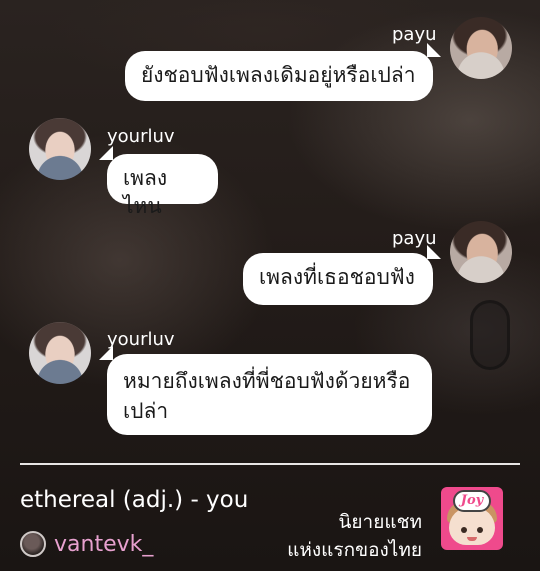  I want to click on logo-speech-bubble: Joy, so click(472, 501).